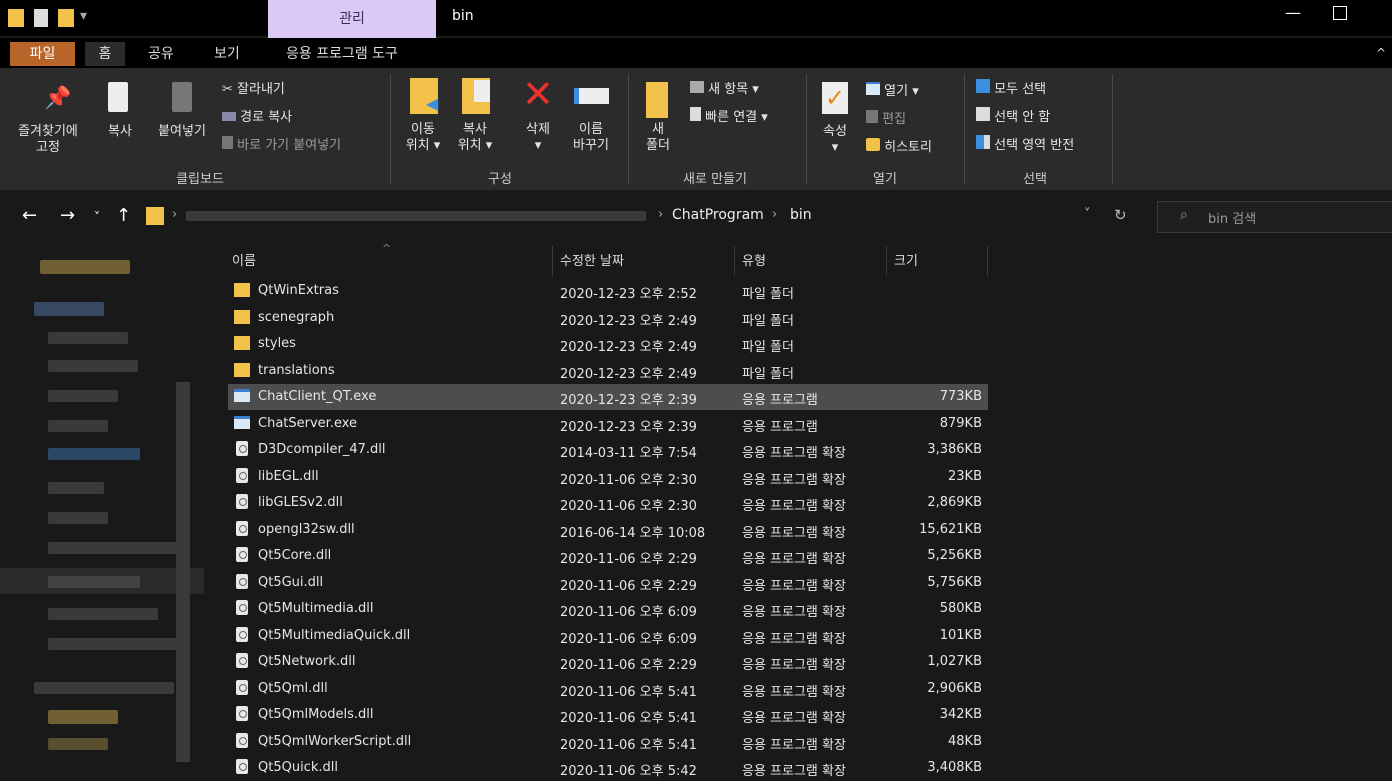  I want to click on search-placeholder: bin 검색, so click(1232, 219).